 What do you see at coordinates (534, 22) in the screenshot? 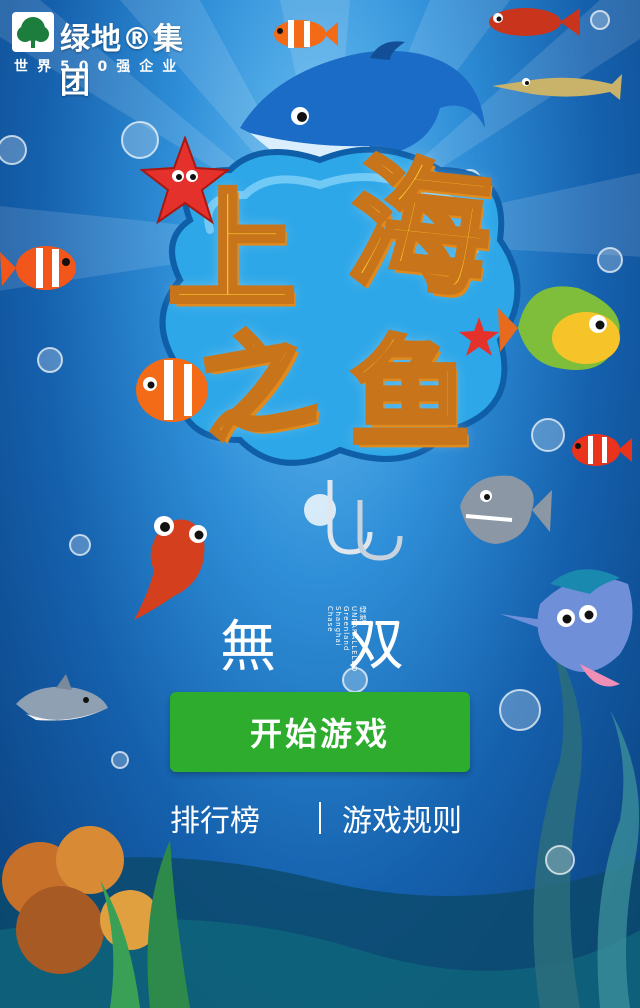
I see `red-fish-icon` at bounding box center [534, 22].